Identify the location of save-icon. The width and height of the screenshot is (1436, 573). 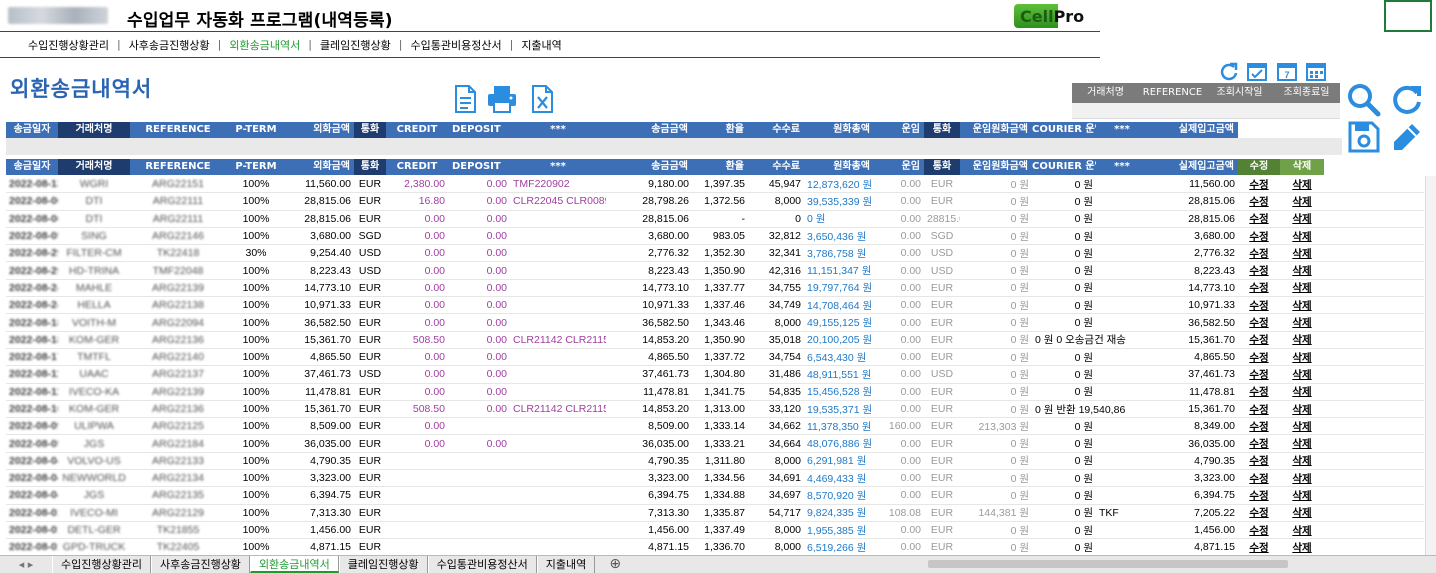
(1364, 137).